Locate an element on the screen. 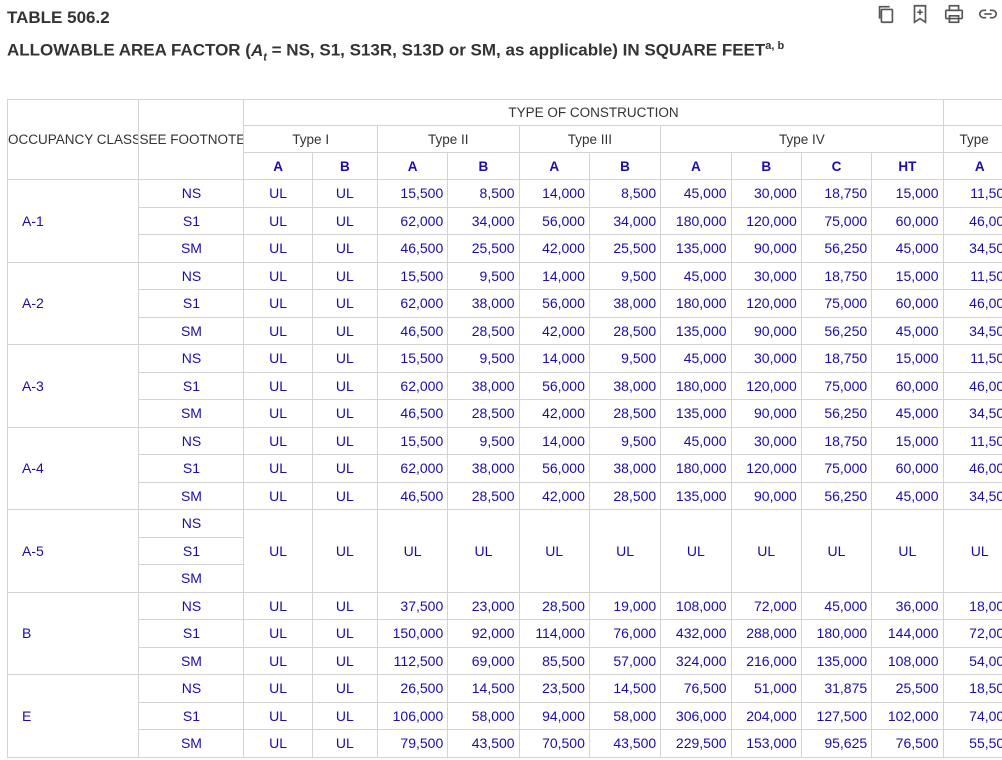 This screenshot has height=760, width=1002. link-icon is located at coordinates (988, 14).